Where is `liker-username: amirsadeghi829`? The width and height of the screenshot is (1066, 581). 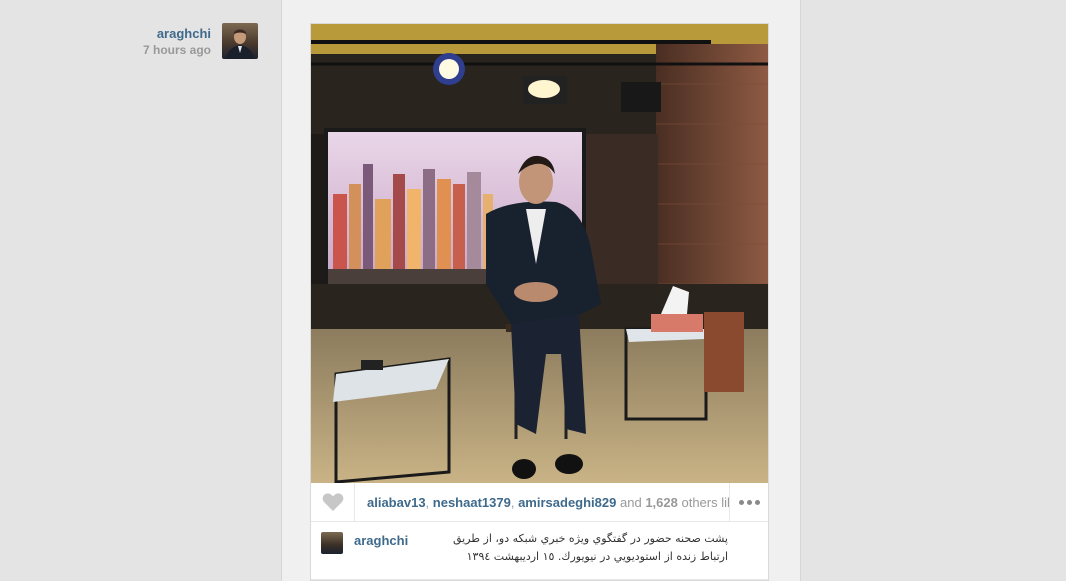
liker-username: amirsadeghi829 is located at coordinates (567, 502).